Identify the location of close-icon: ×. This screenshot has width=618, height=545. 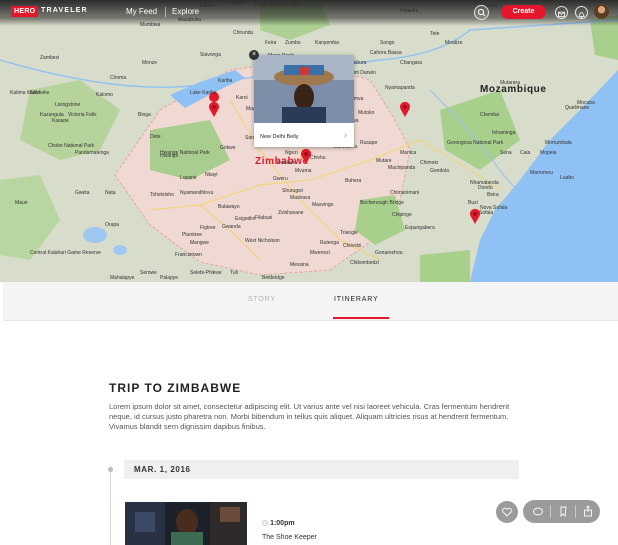
(254, 55).